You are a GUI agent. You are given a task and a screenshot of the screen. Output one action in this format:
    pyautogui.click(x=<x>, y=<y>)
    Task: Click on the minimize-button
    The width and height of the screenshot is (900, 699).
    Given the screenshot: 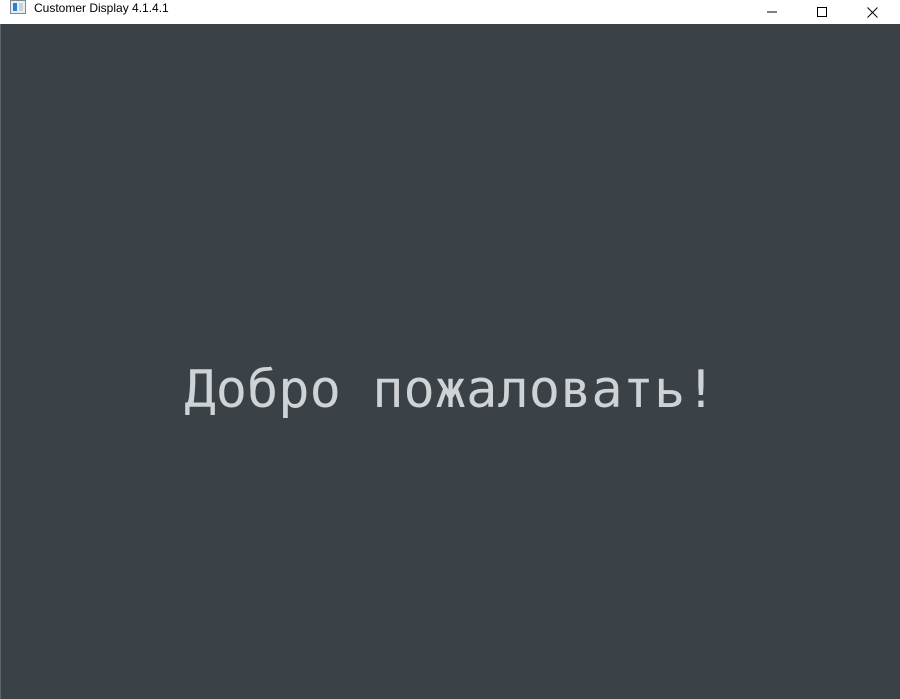 What is the action you would take?
    pyautogui.click(x=772, y=12)
    